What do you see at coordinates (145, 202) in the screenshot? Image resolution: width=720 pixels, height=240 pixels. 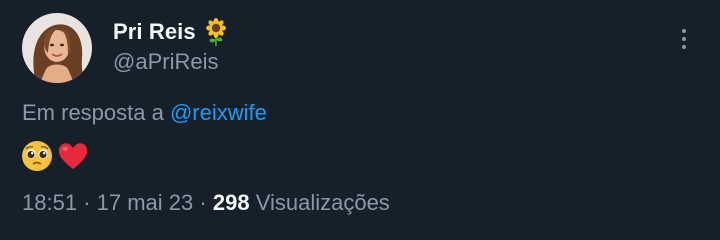 I see `tweet-date: 17 mai 23` at bounding box center [145, 202].